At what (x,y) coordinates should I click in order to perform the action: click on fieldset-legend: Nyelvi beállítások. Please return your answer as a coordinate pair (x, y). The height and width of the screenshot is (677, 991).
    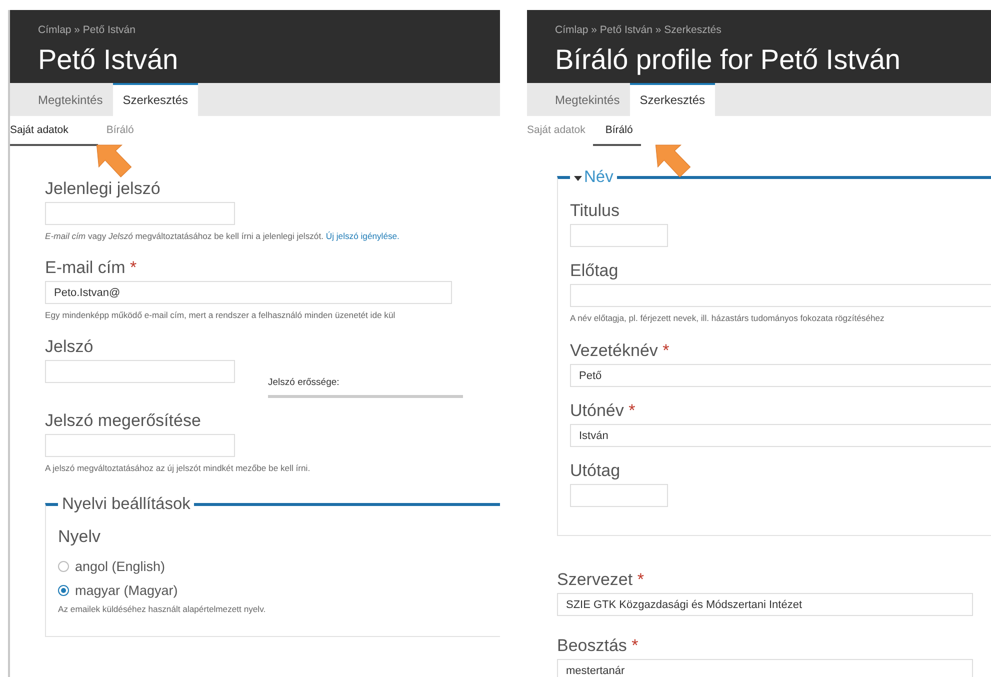
    Looking at the image, I should click on (126, 504).